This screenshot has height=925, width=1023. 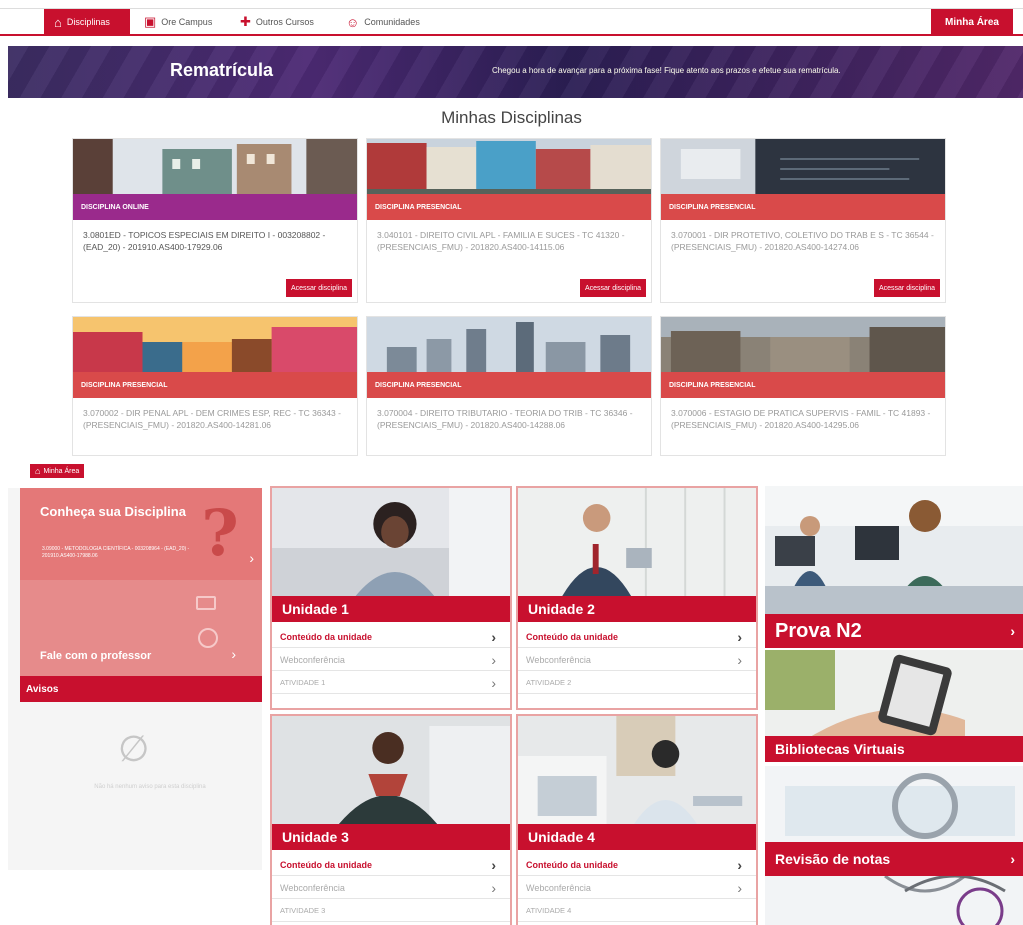 What do you see at coordinates (187, 22) in the screenshot?
I see `nav-online-campus-label: Ore Campus` at bounding box center [187, 22].